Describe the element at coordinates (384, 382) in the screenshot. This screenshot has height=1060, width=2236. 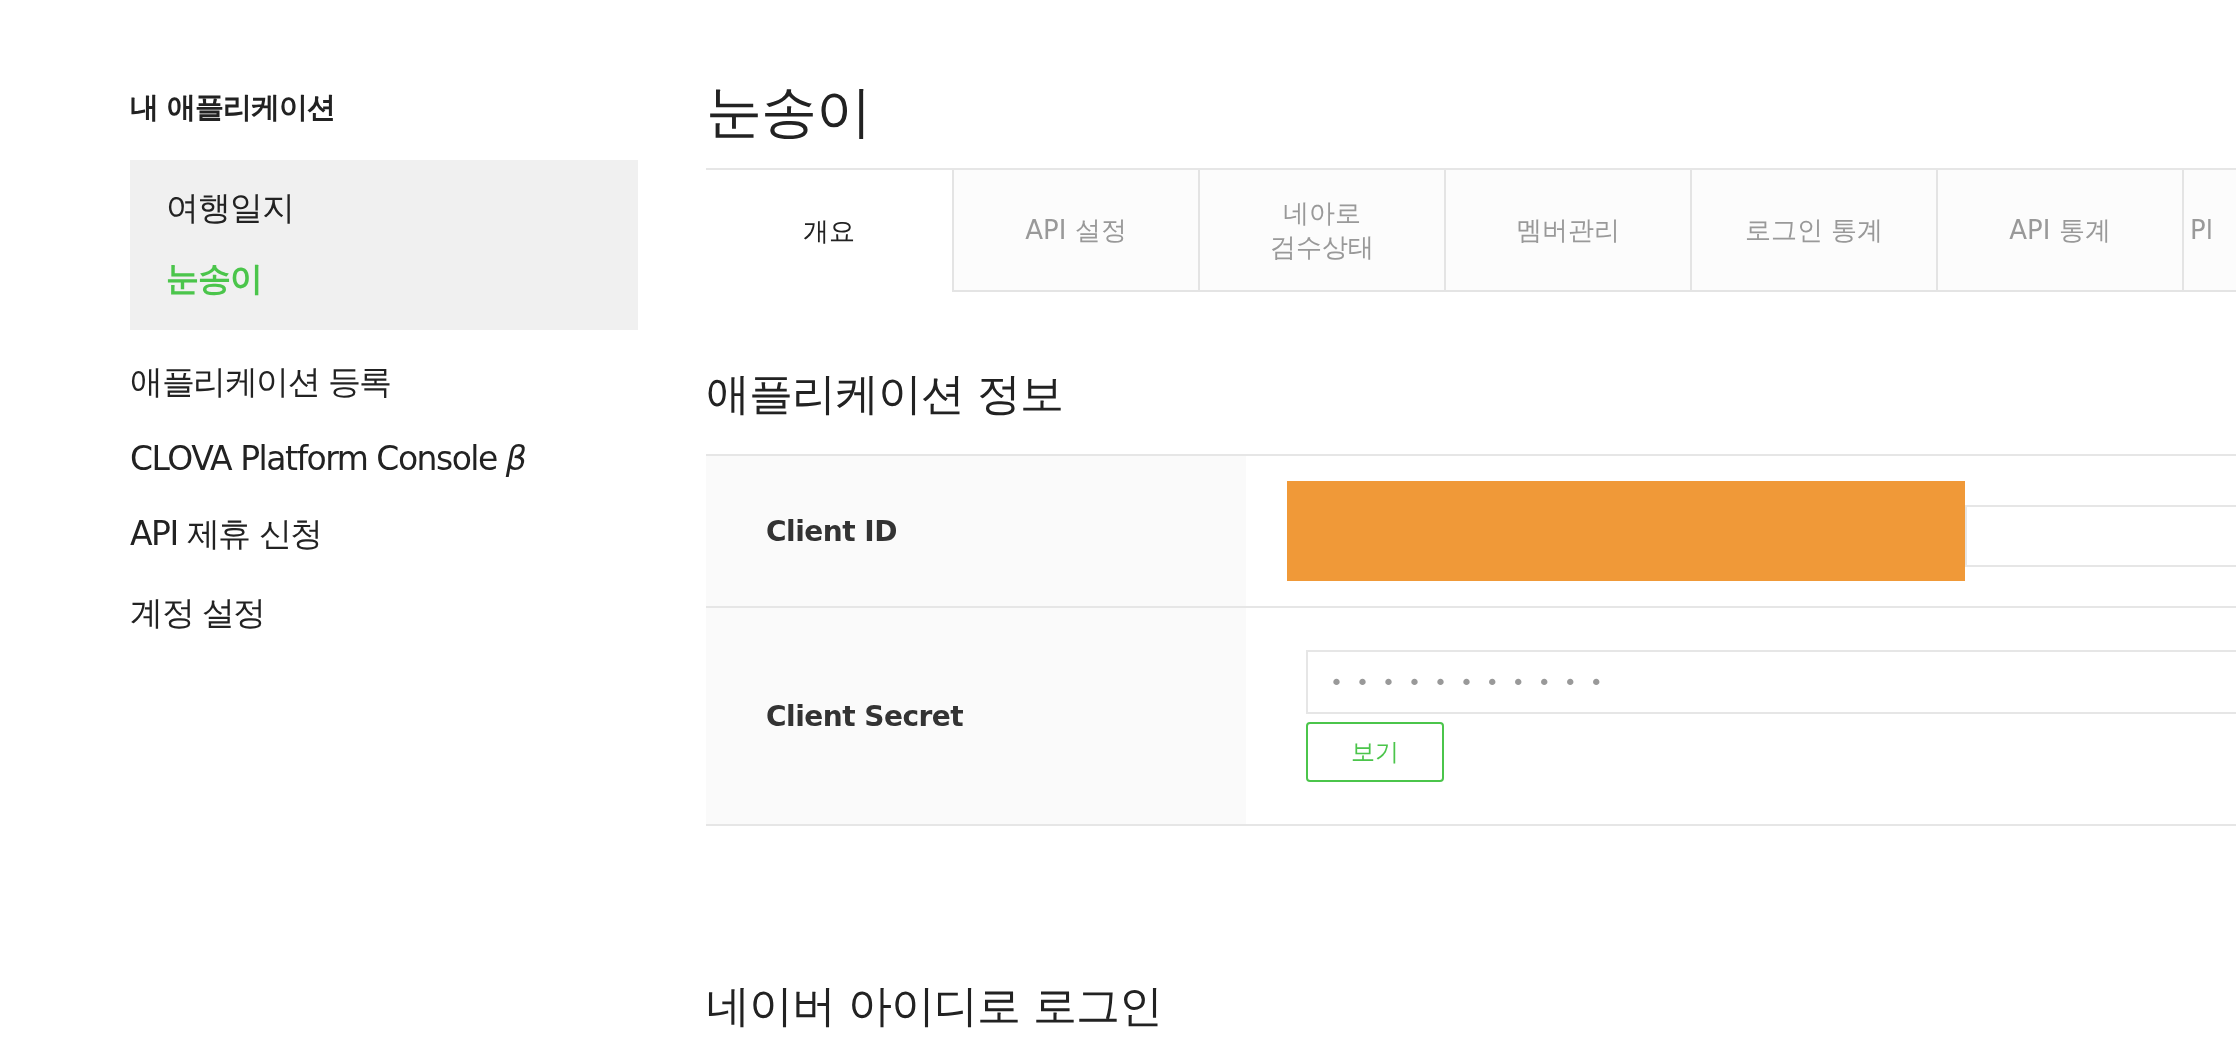
I see `sidebar-link: 애플리케이션 등록` at that location.